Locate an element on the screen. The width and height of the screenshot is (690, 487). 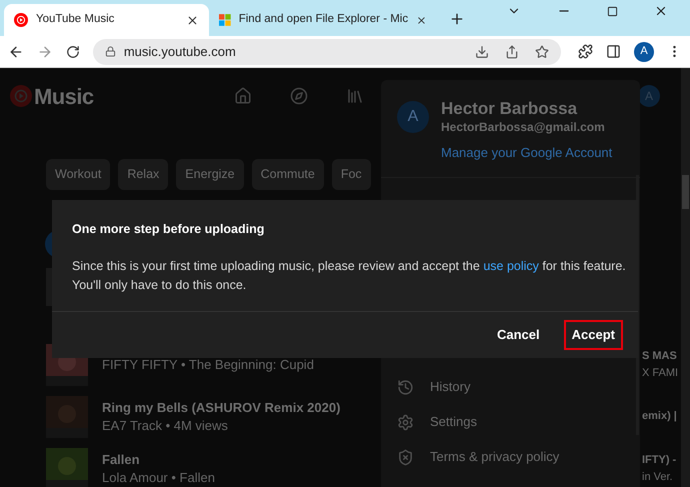
menu-item: Settings is located at coordinates (518, 422).